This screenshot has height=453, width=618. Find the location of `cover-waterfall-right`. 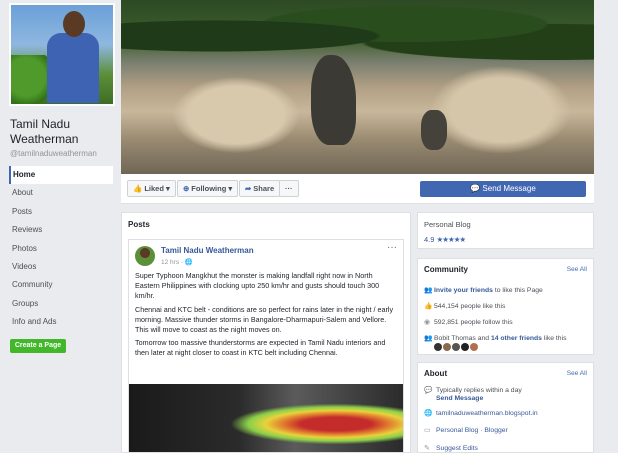

cover-waterfall-right is located at coordinates (501, 110).